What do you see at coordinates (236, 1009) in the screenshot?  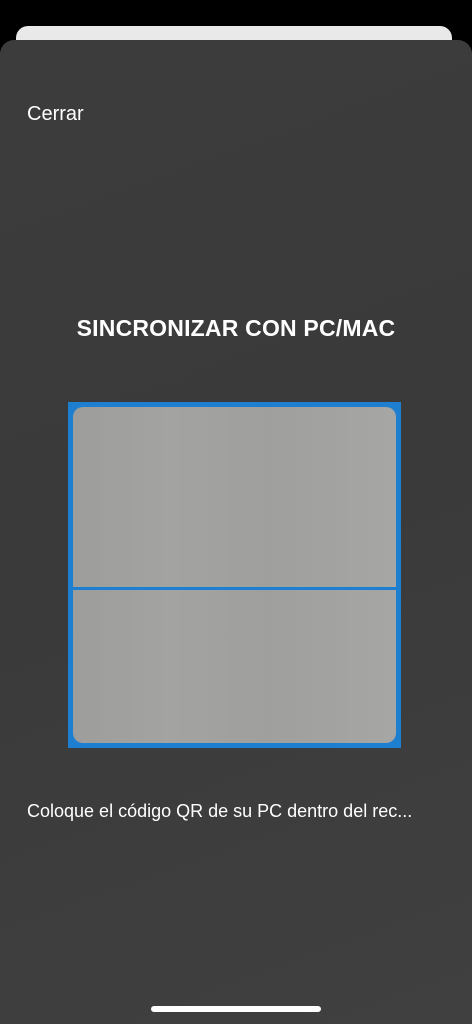 I see `home-indicator` at bounding box center [236, 1009].